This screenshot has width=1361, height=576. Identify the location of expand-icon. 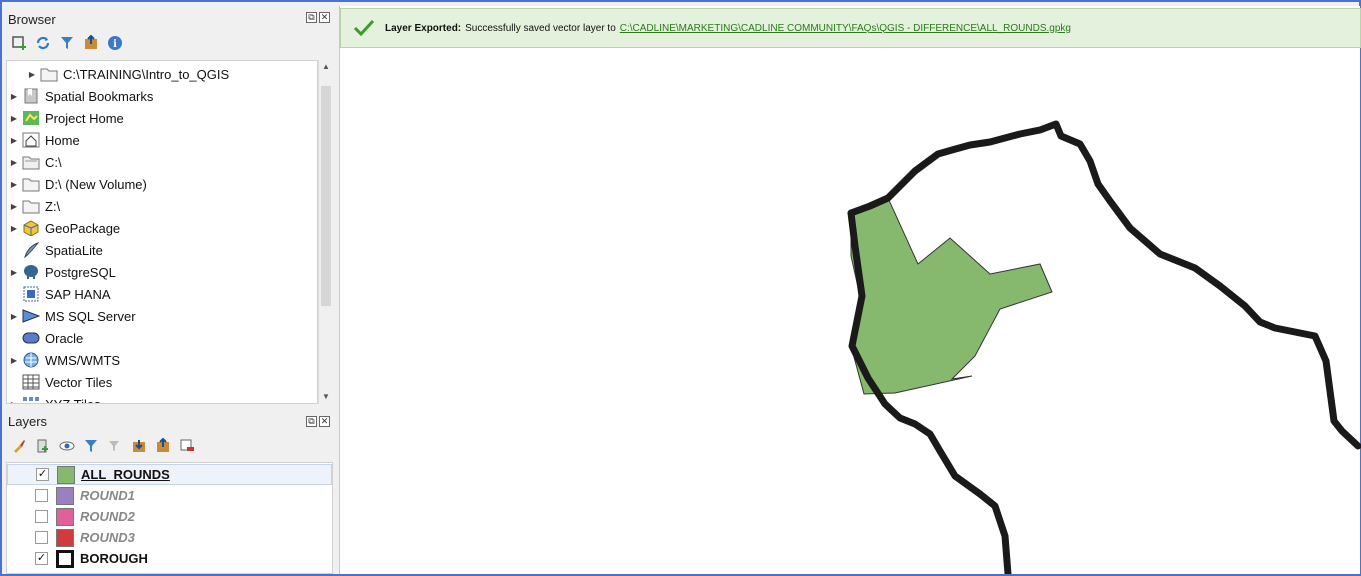
(139, 446).